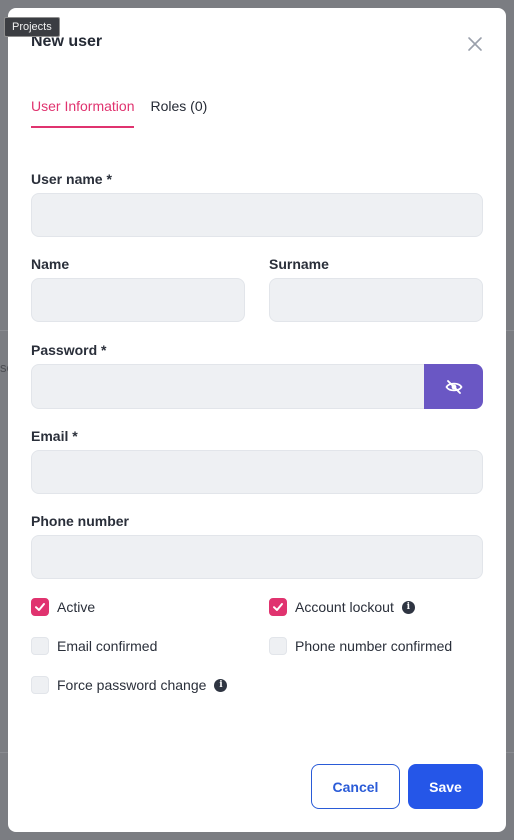 The width and height of the screenshot is (514, 840). I want to click on active-checkbox-row: Active, so click(63, 607).